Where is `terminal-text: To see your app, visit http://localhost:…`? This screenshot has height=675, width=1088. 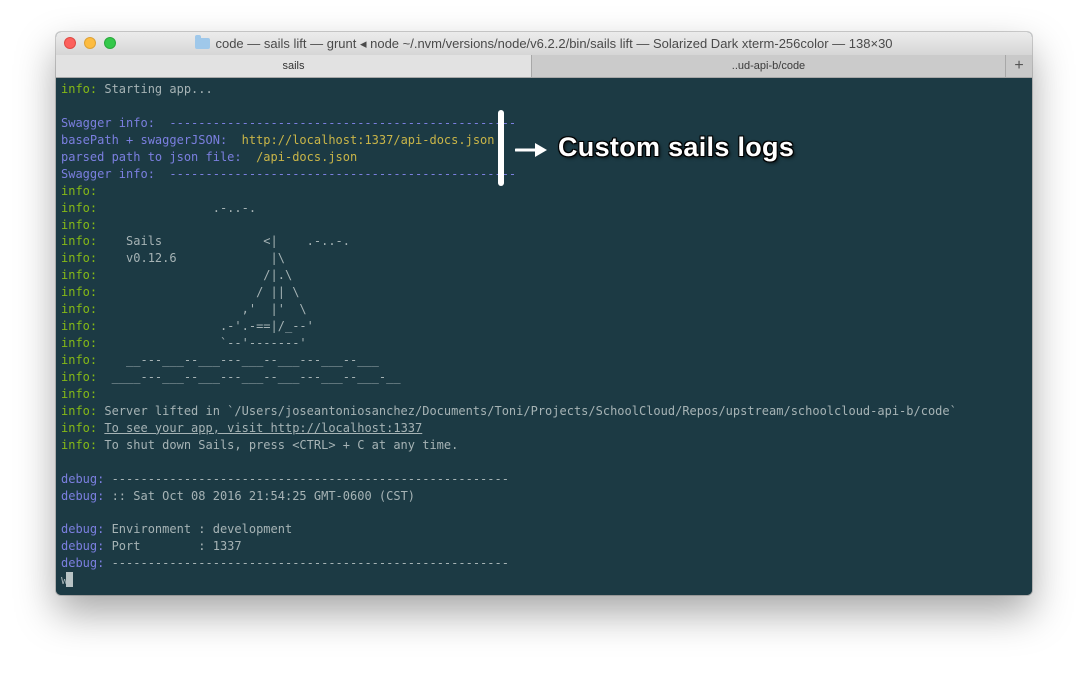 terminal-text: To see your app, visit http://localhost:… is located at coordinates (263, 427).